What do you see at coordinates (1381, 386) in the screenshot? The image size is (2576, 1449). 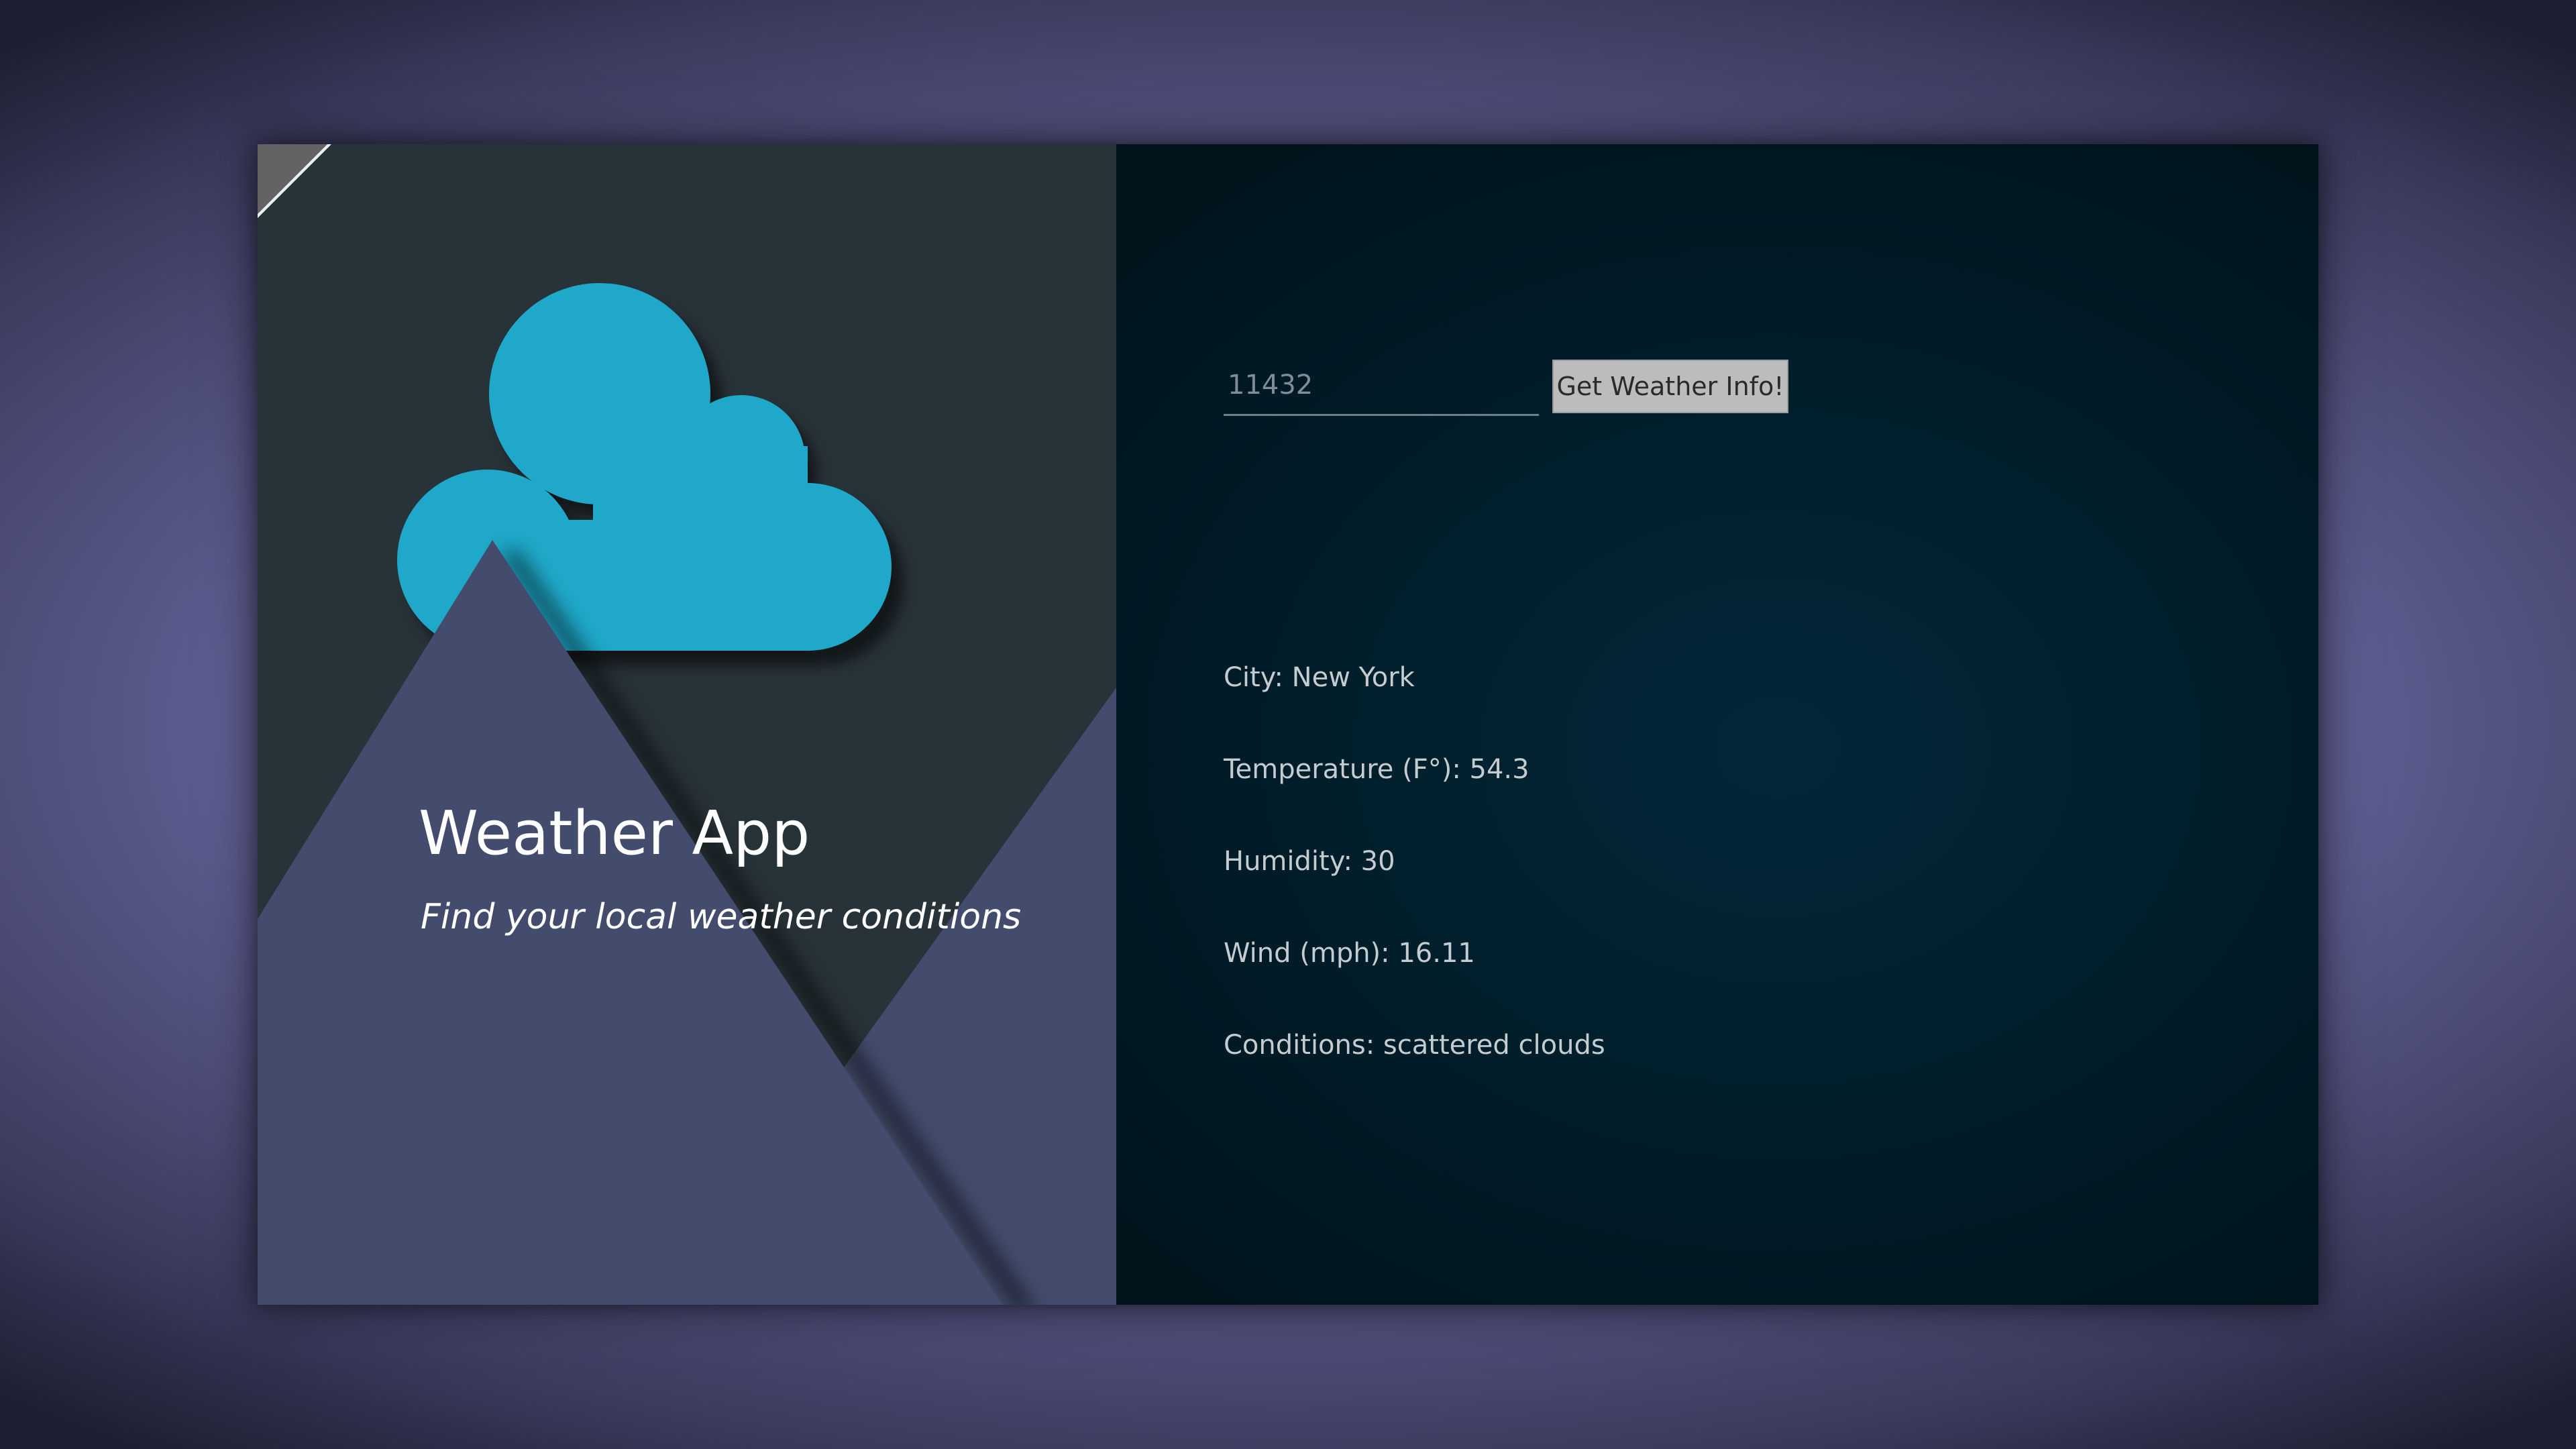 I see `zip-code-input` at bounding box center [1381, 386].